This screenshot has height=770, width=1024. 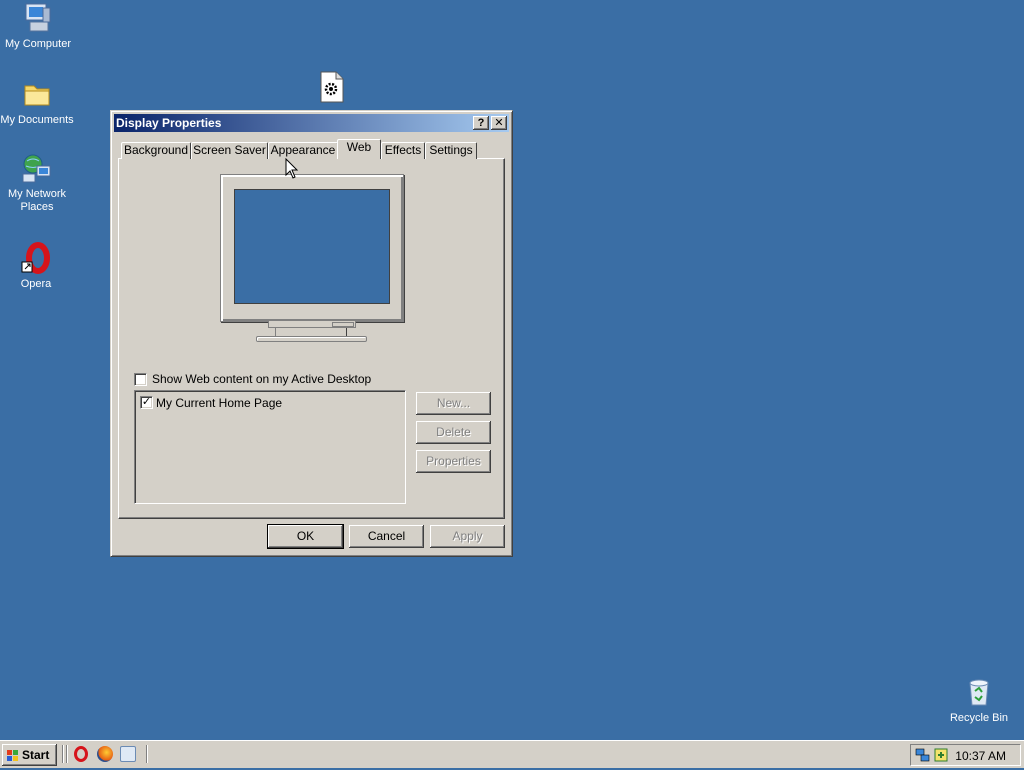 What do you see at coordinates (512, 754) in the screenshot?
I see `taskbar: Start 10:37 AM` at bounding box center [512, 754].